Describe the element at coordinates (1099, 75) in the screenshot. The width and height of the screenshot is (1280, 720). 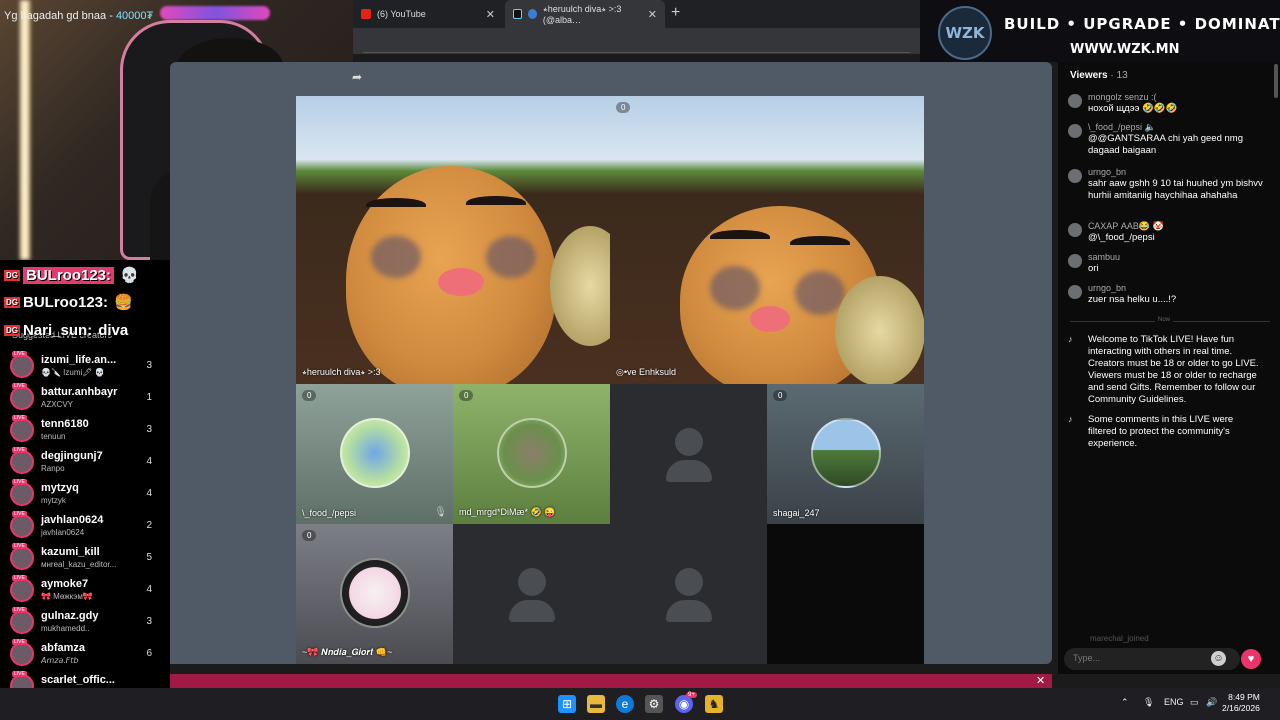
I see `viewers-header: Viewers · 13` at that location.